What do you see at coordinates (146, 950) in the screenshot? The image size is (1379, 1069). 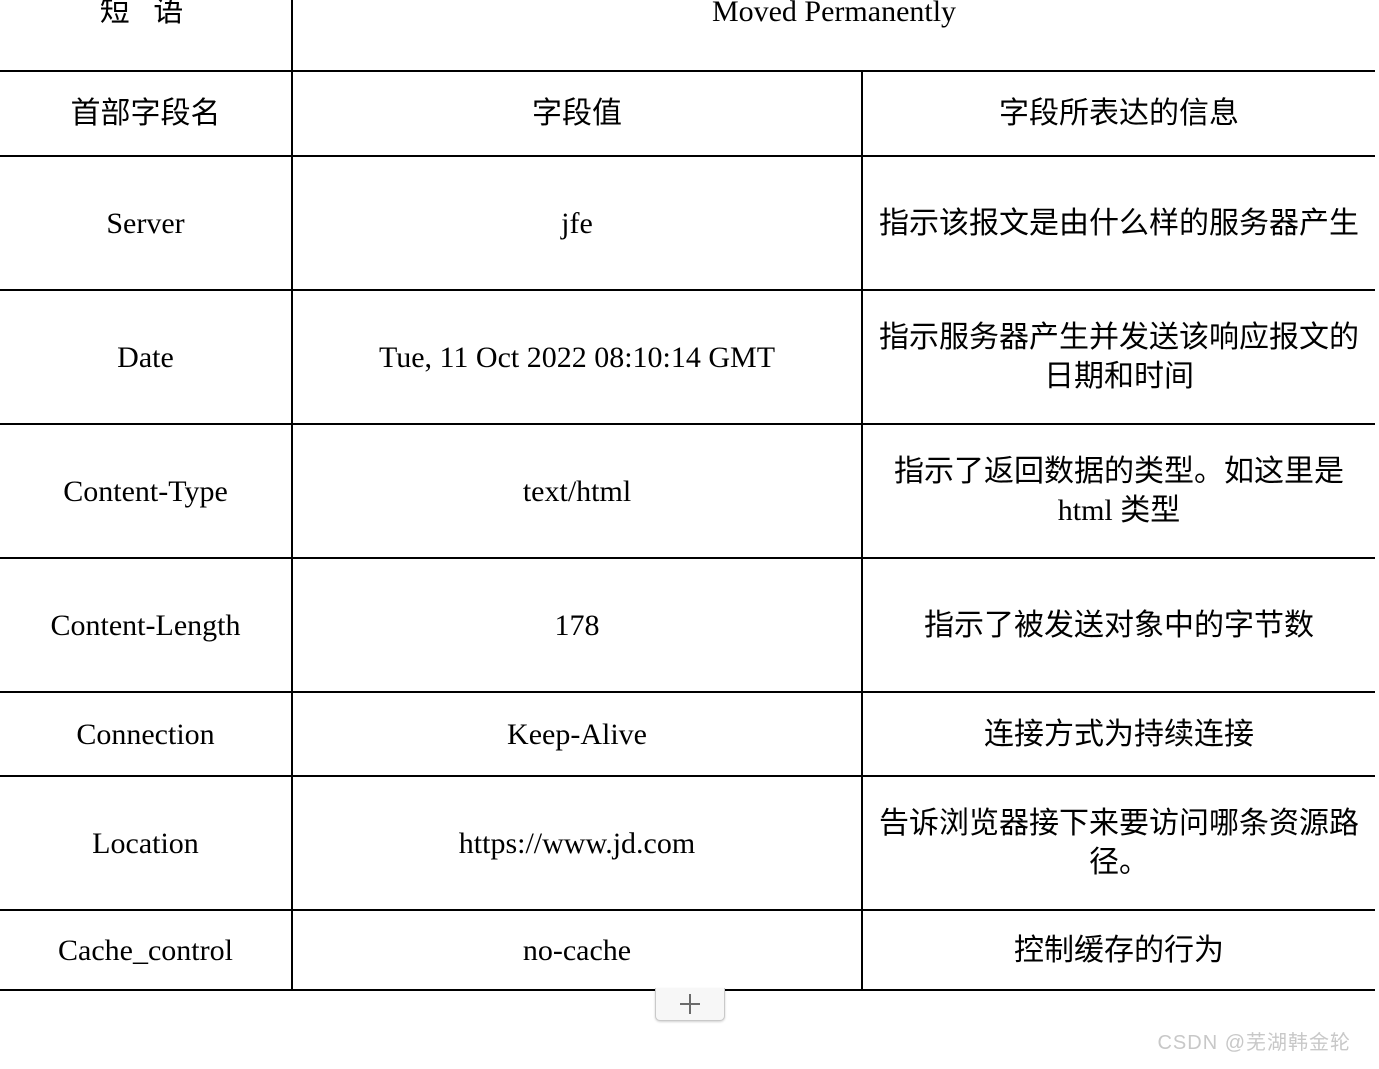 I see `cell-field-name: Cache_control` at bounding box center [146, 950].